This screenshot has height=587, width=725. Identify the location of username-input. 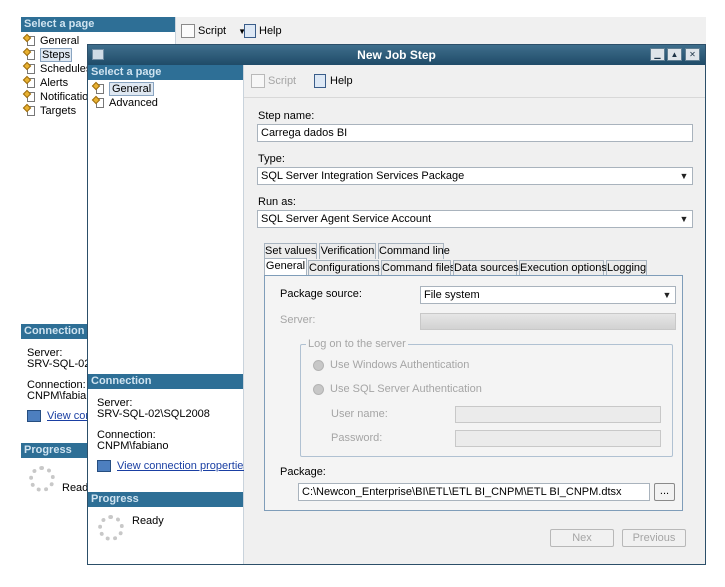
(558, 414).